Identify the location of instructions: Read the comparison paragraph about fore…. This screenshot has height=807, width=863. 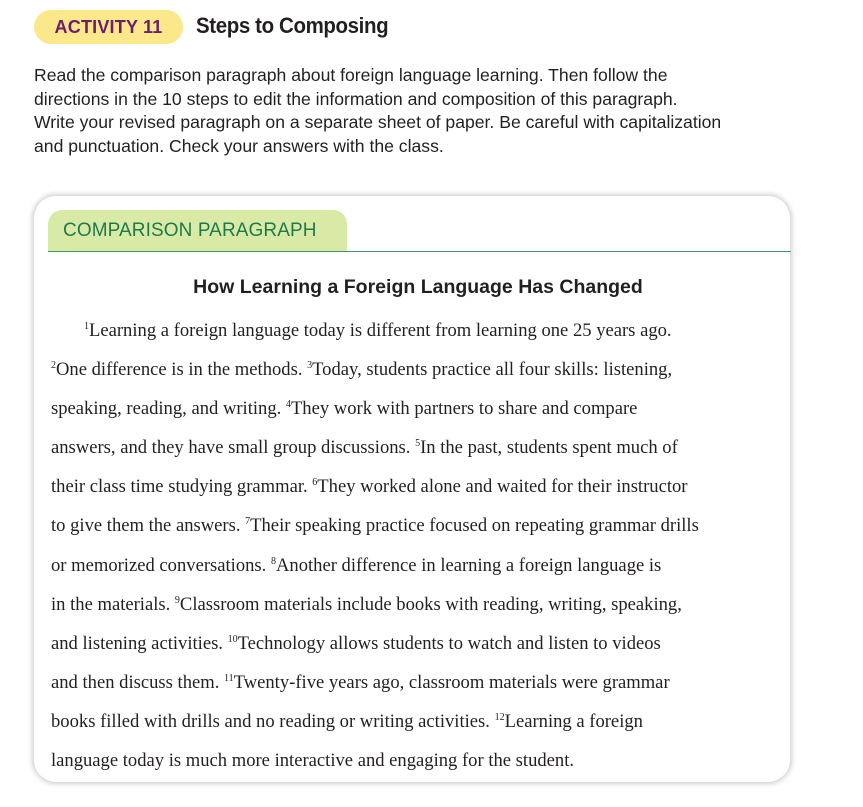
(434, 111).